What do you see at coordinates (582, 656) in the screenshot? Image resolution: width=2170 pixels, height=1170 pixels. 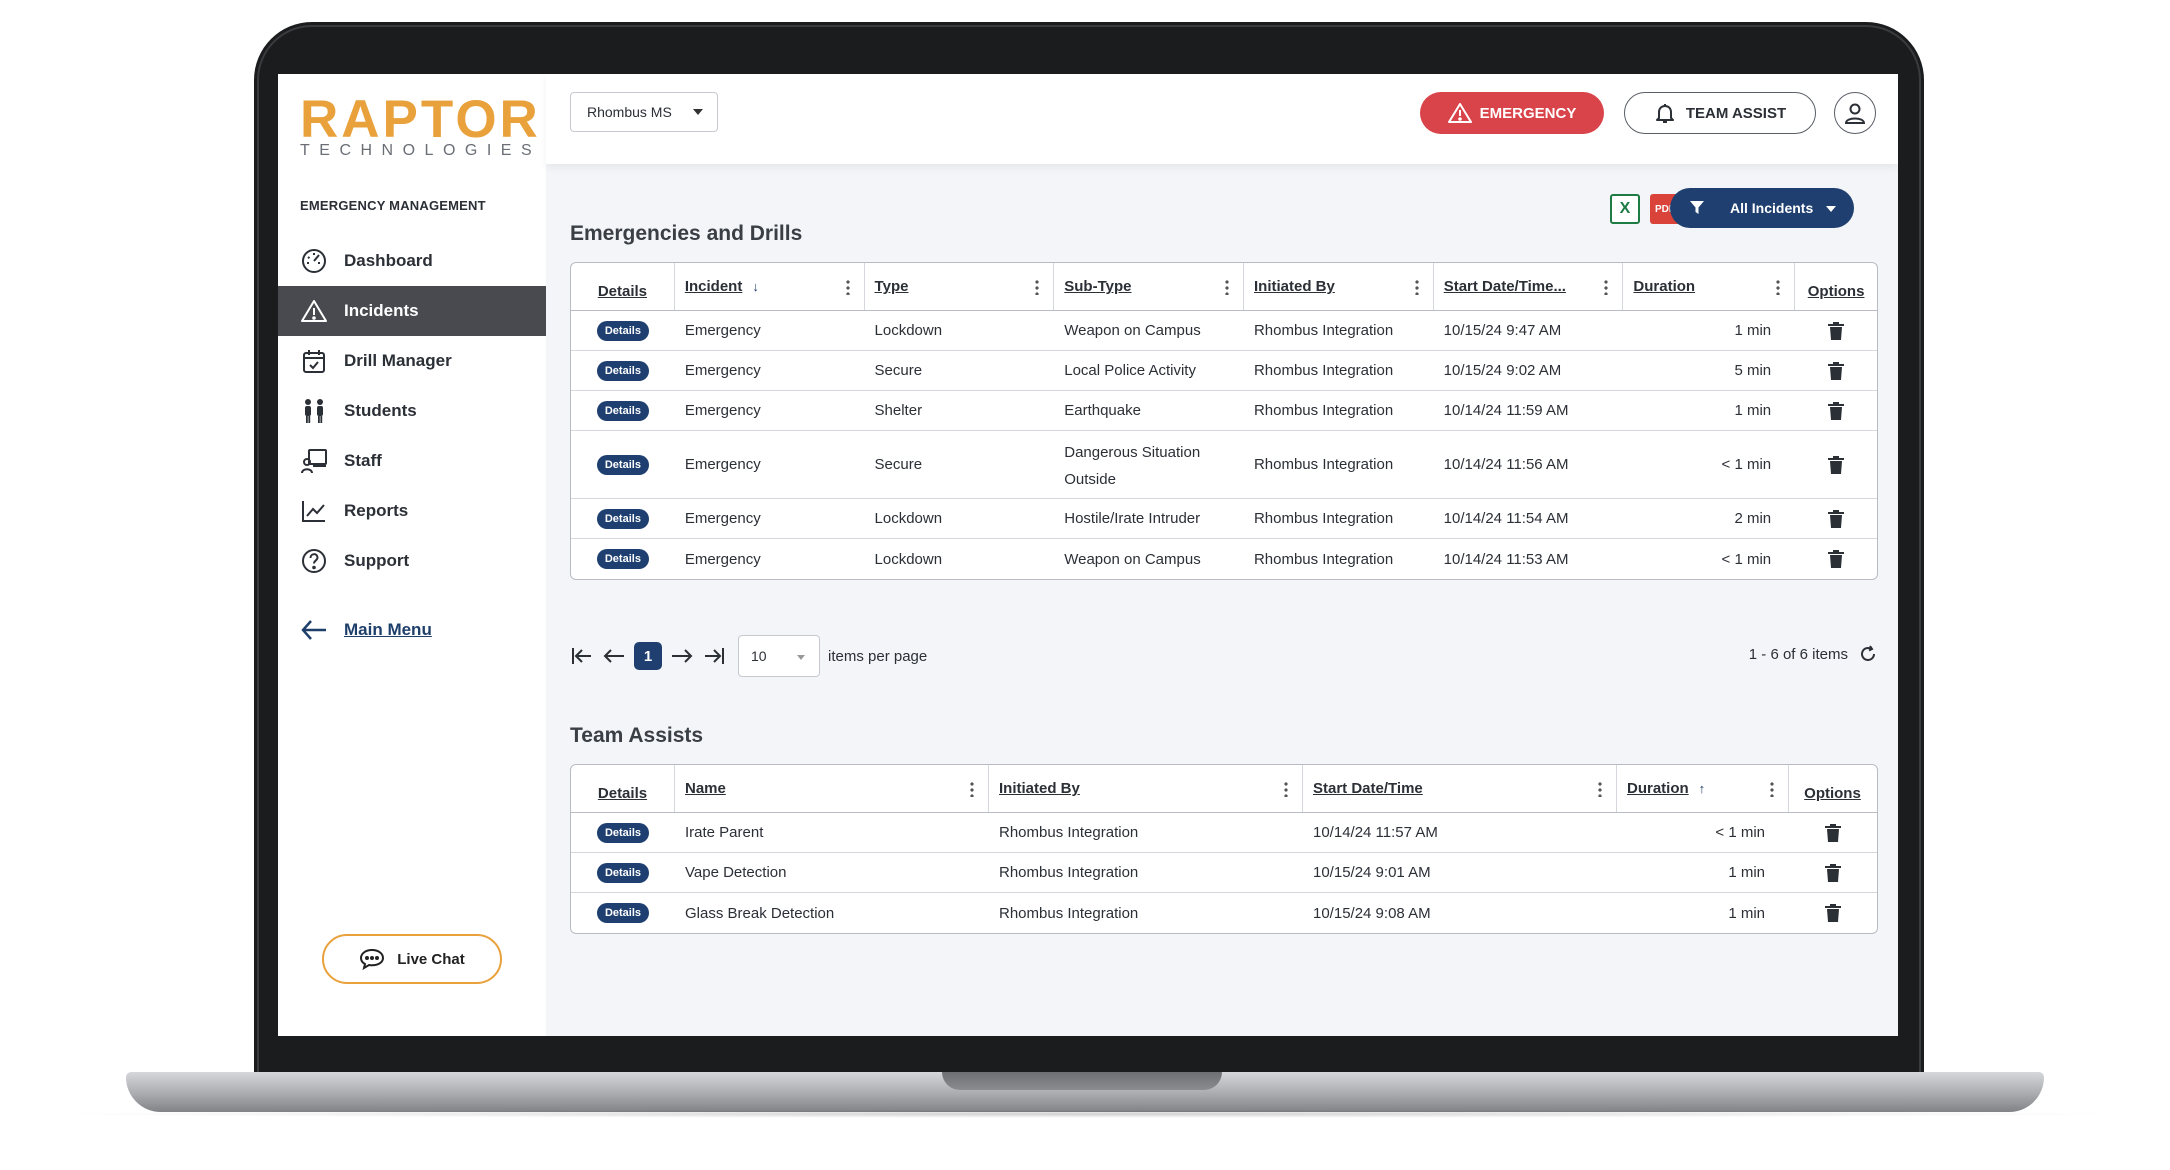 I see `first-page-icon` at bounding box center [582, 656].